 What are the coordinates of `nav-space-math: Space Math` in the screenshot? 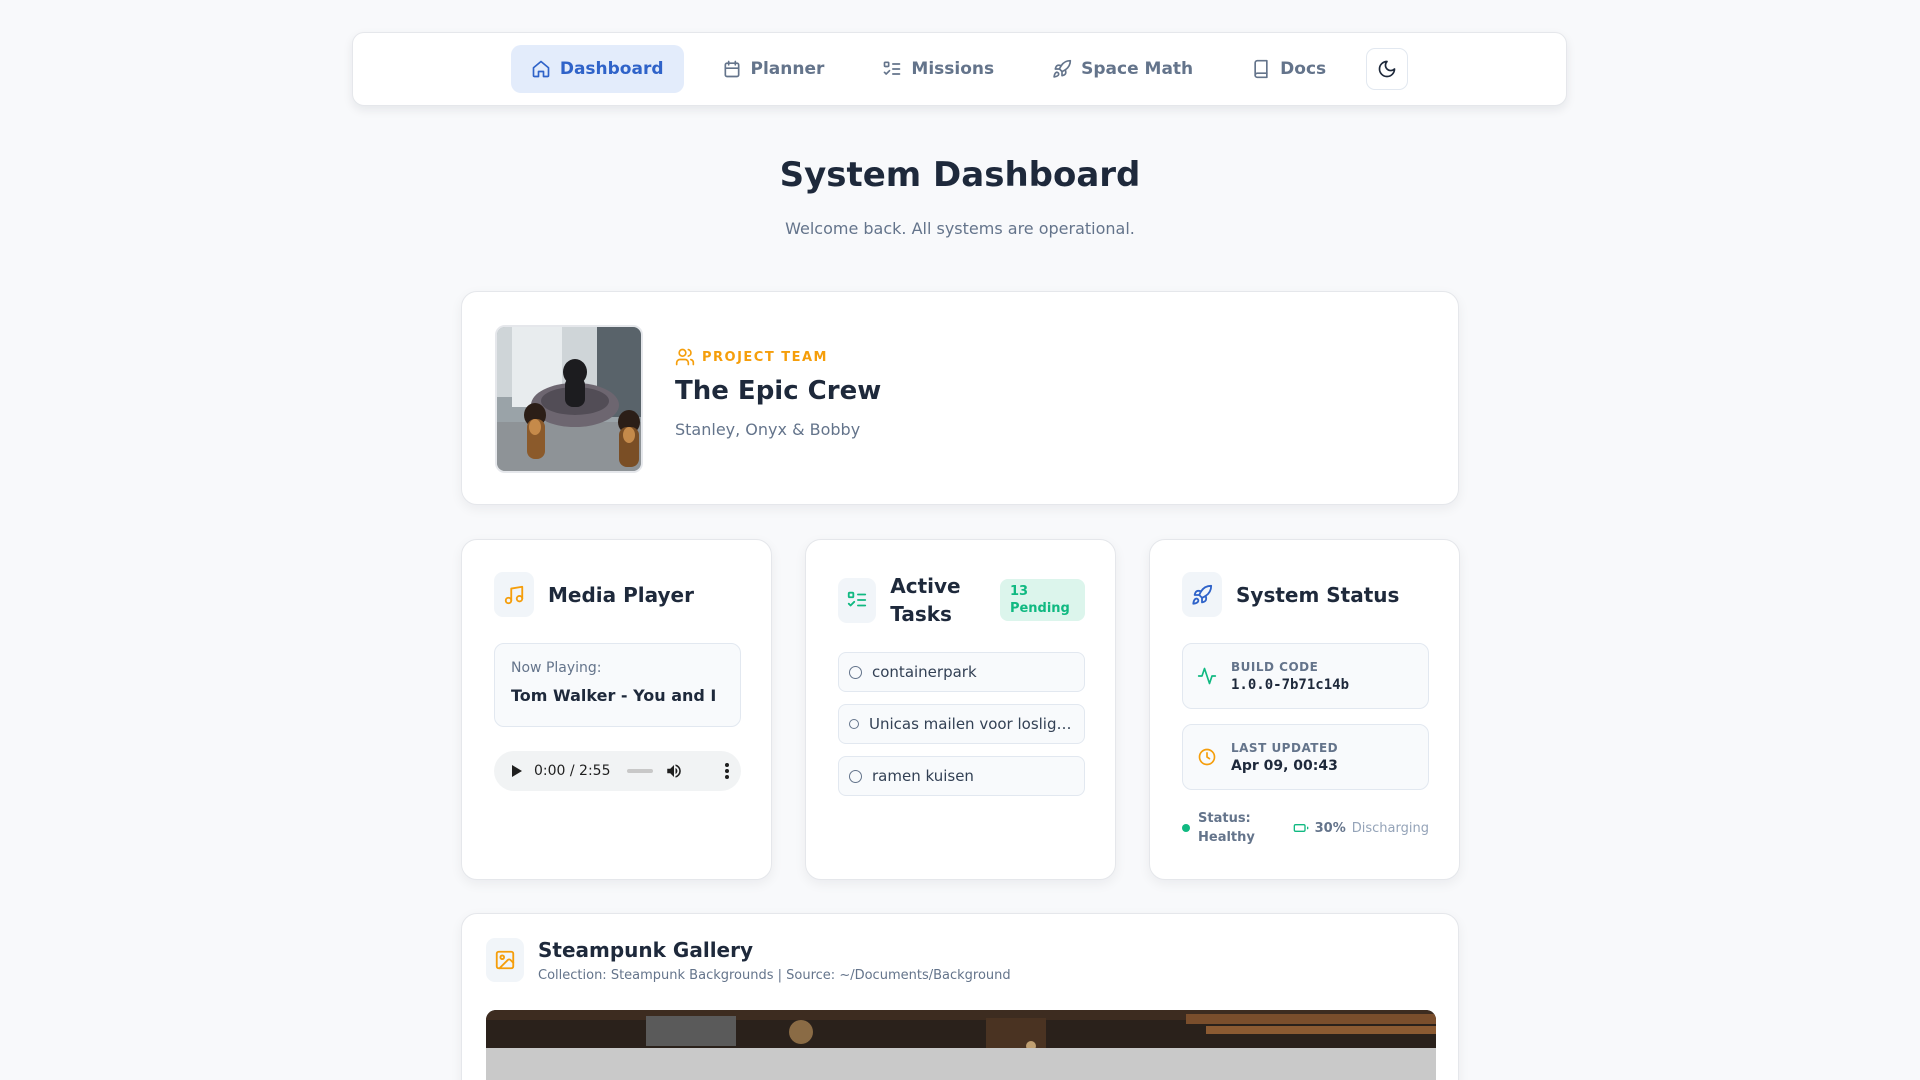 It's located at (1122, 69).